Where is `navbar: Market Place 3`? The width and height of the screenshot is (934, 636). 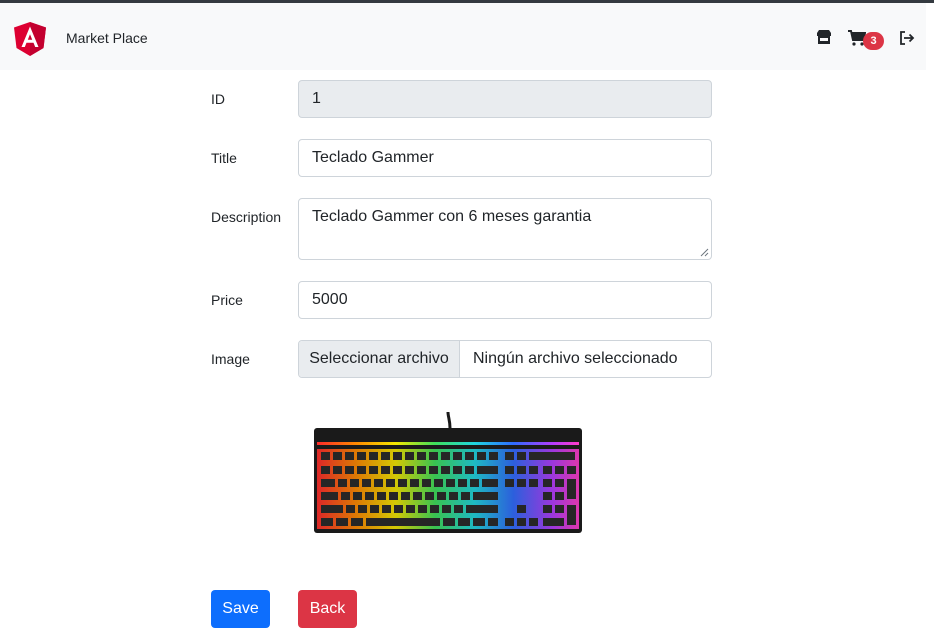
navbar: Market Place 3 is located at coordinates (463, 36).